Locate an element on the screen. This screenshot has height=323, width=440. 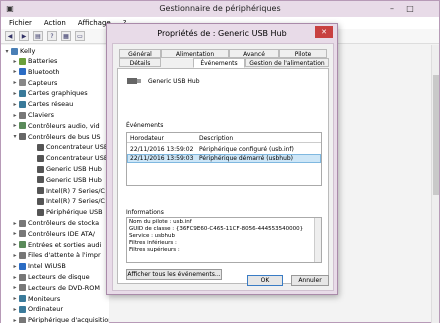
tree-item: ▸ Contrôleurs IDE ATA/ is located at coordinates (53, 234).